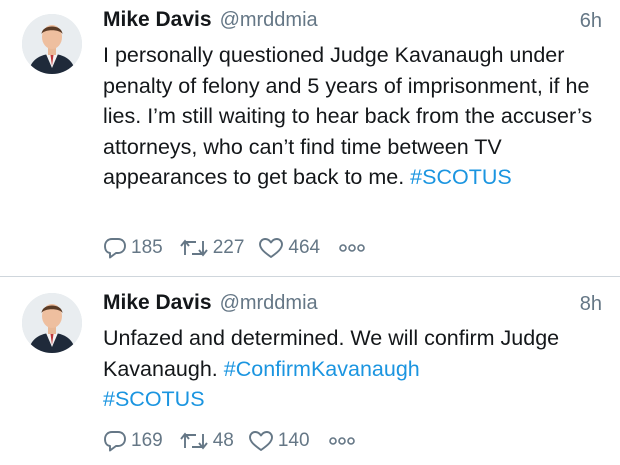 The image size is (620, 465). What do you see at coordinates (591, 21) in the screenshot?
I see `tweet-timestamp: 6h` at bounding box center [591, 21].